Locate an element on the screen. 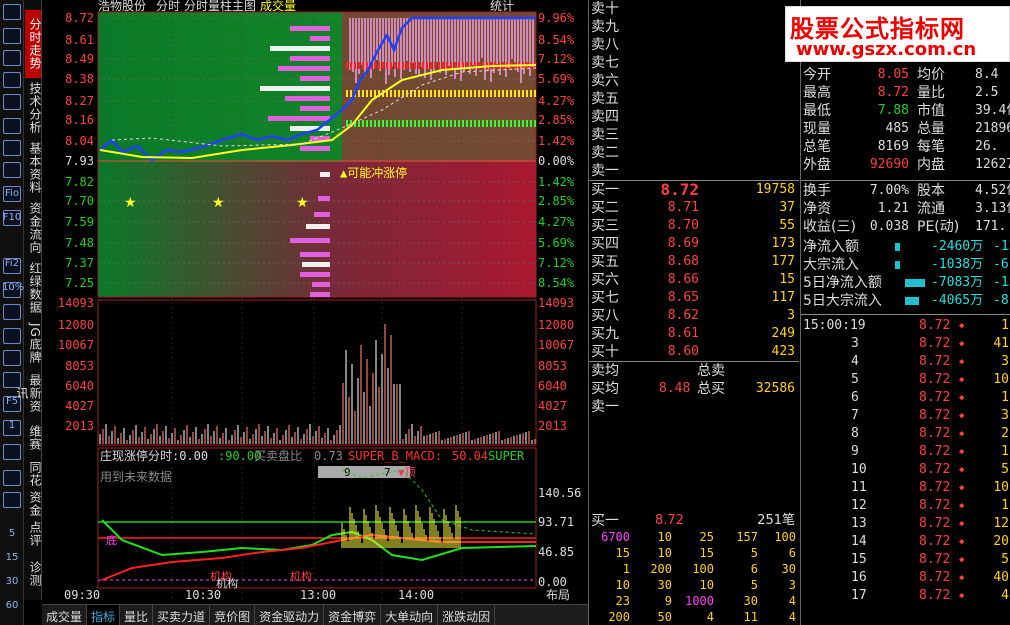  flow-value: -7083万 is located at coordinates (957, 282).